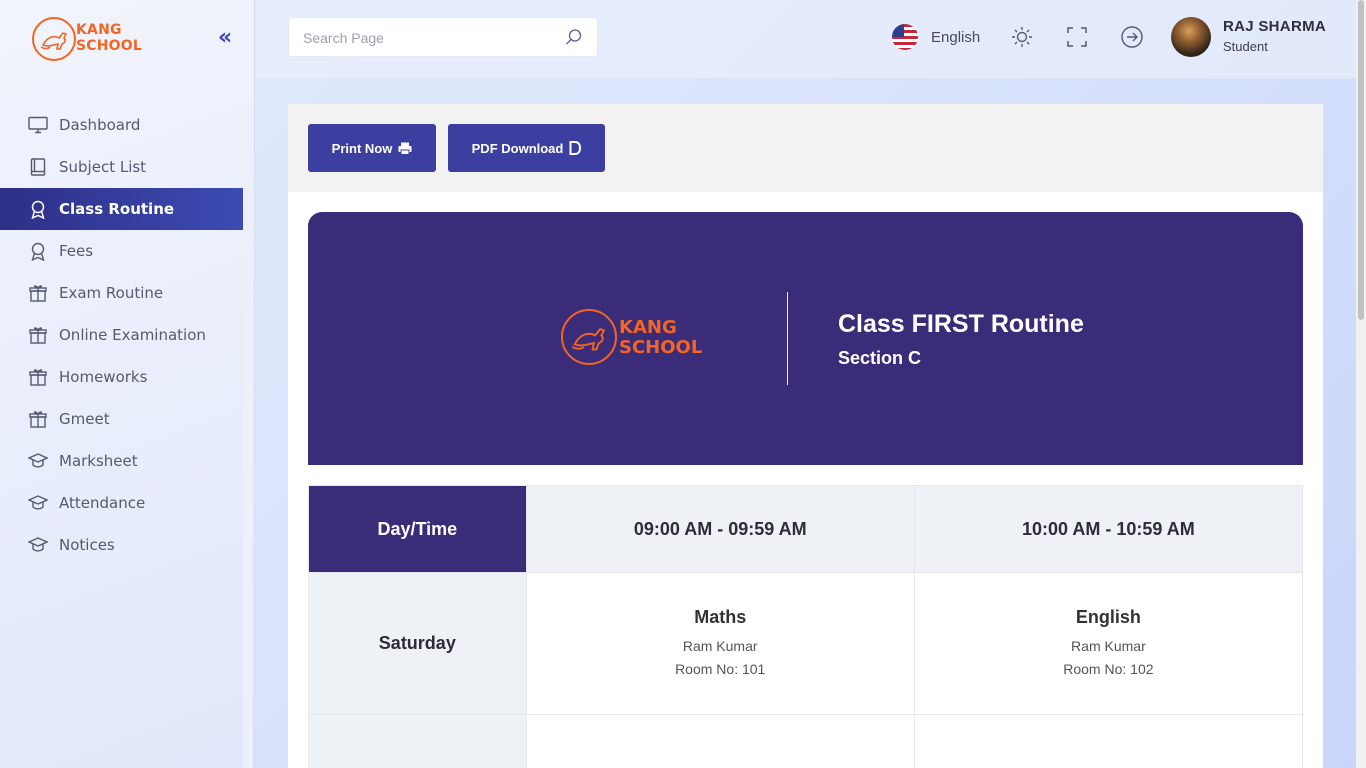  I want to click on search-input, so click(428, 38).